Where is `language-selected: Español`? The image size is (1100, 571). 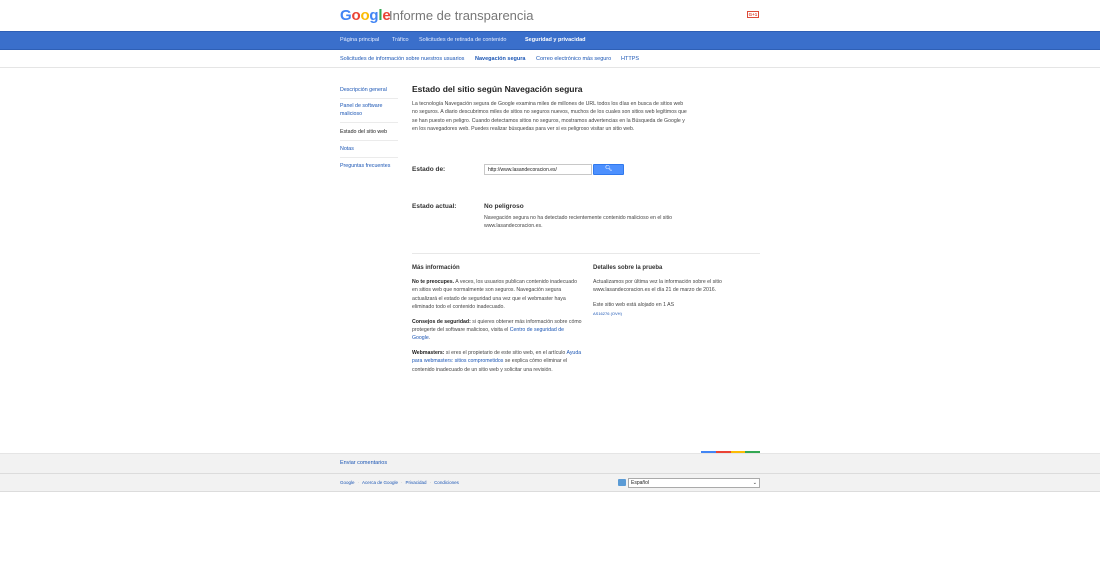 language-selected: Español is located at coordinates (640, 483).